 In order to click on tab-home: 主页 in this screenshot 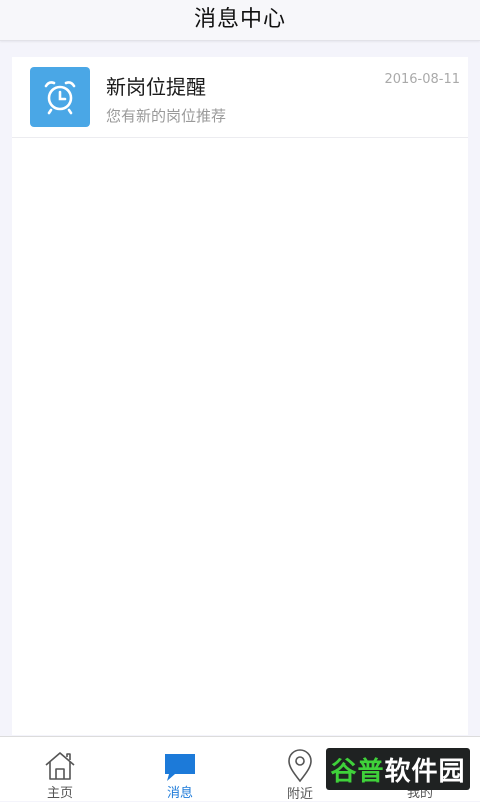, I will do `click(60, 769)`.